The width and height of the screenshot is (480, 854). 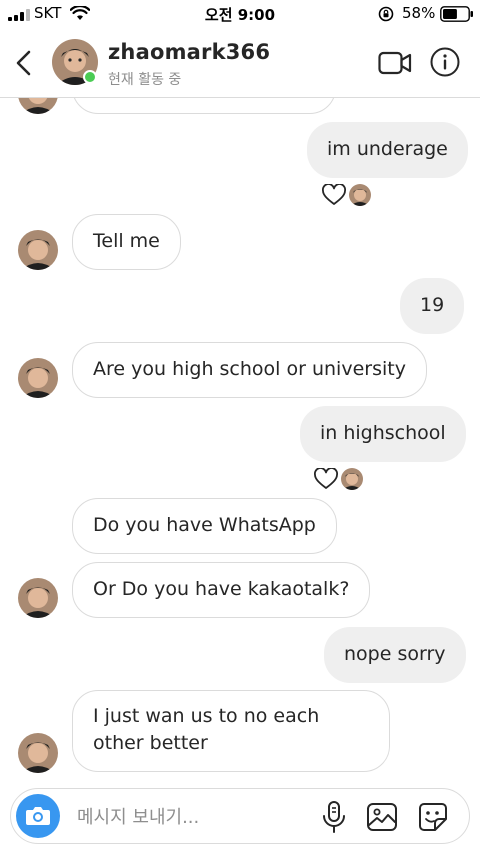 I want to click on camera-icon, so click(x=38, y=816).